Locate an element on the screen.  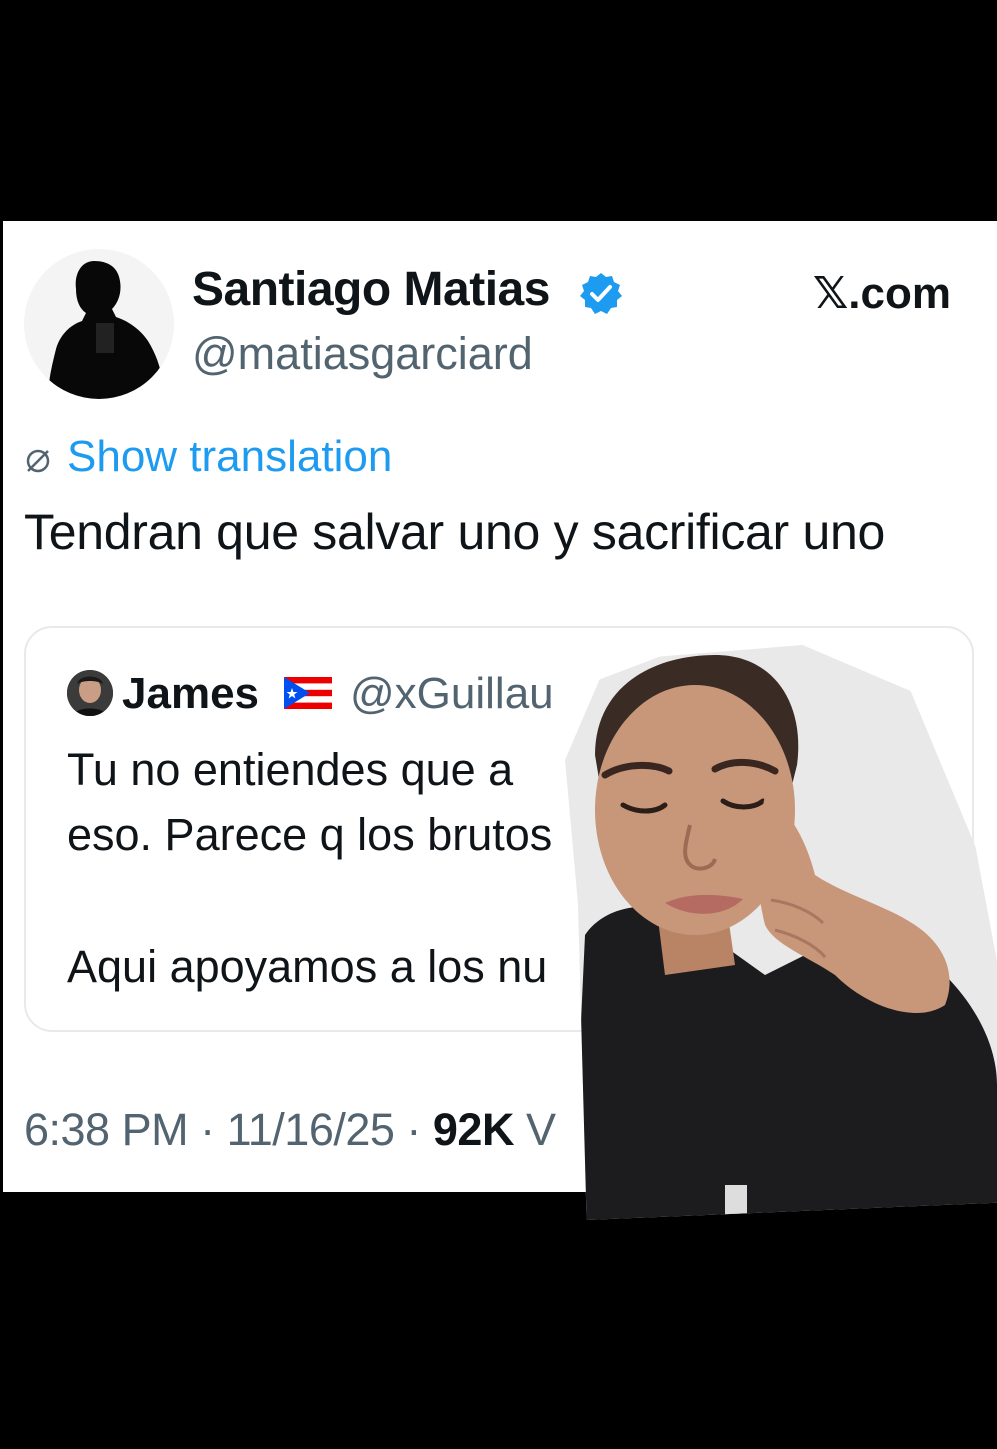
quoted-text-line-2: eso. Parece q los brutos is located at coordinates (310, 834).